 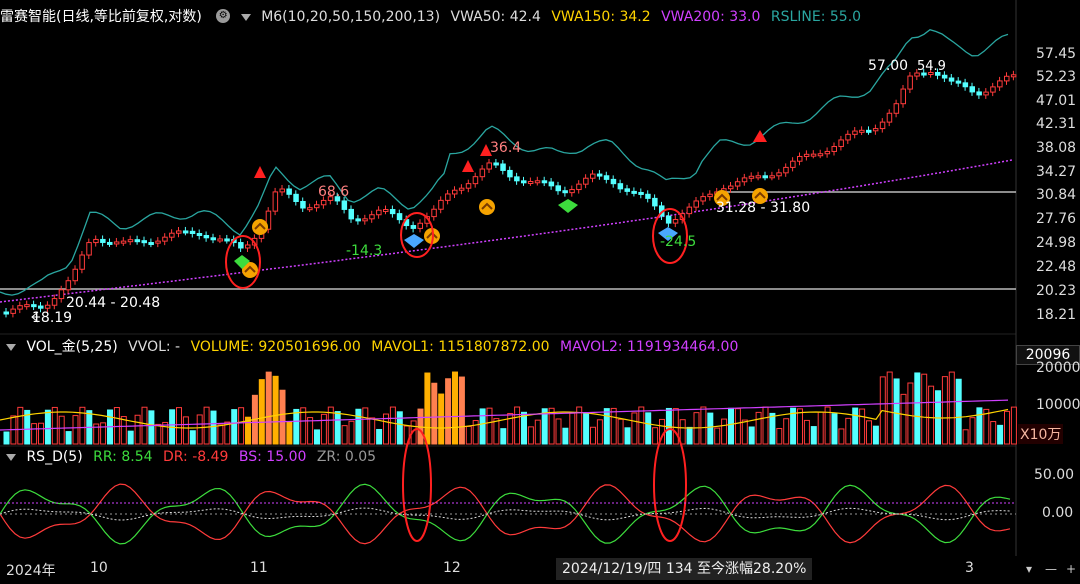 What do you see at coordinates (487, 207) in the screenshot?
I see `coin-icon` at bounding box center [487, 207].